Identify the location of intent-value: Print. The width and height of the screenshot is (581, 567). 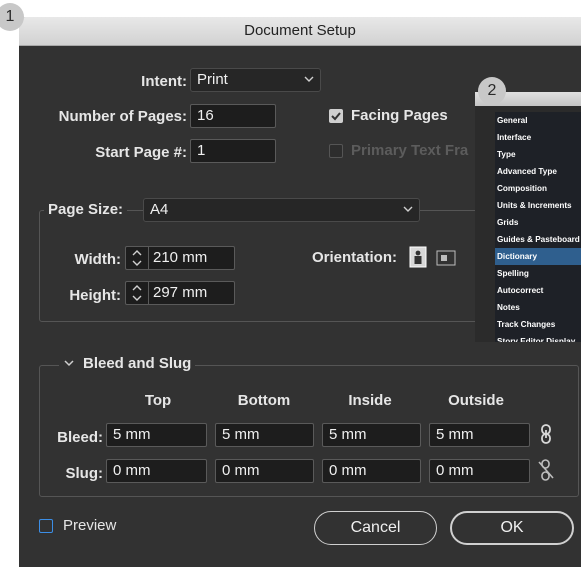
(212, 79).